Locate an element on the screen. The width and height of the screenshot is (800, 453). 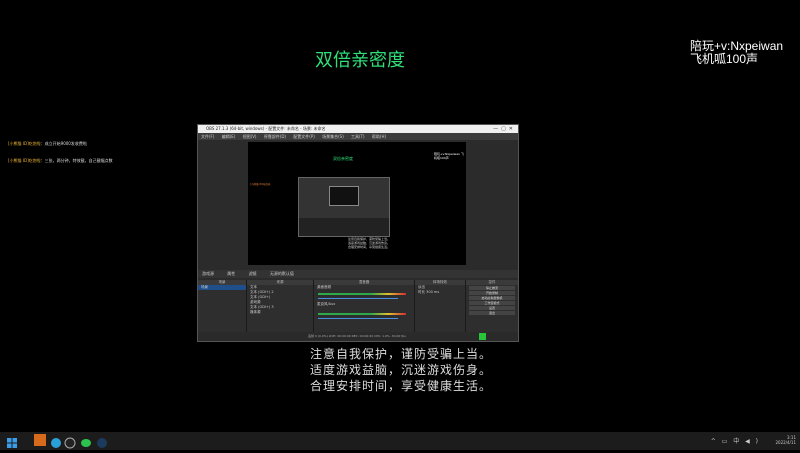
notice-line: 合理安排时间，享受健康生活。 is located at coordinates (401, 386).